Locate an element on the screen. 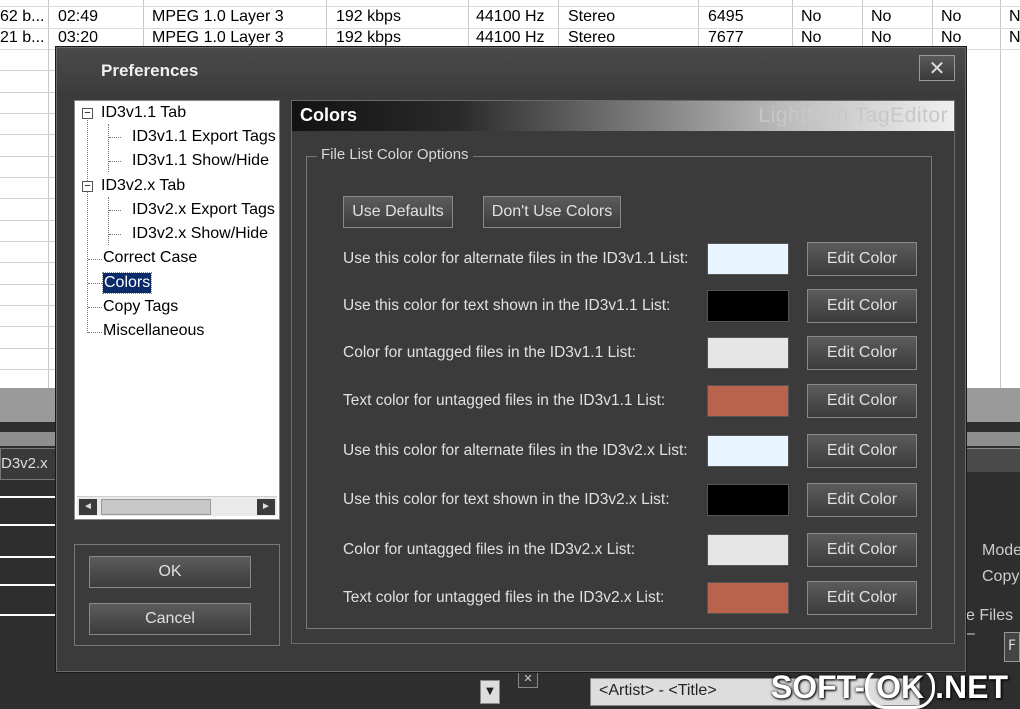 This screenshot has width=1020, height=709. tree-item-id3v1-export-tags: ID3v1.1 Export Tags is located at coordinates (204, 137).